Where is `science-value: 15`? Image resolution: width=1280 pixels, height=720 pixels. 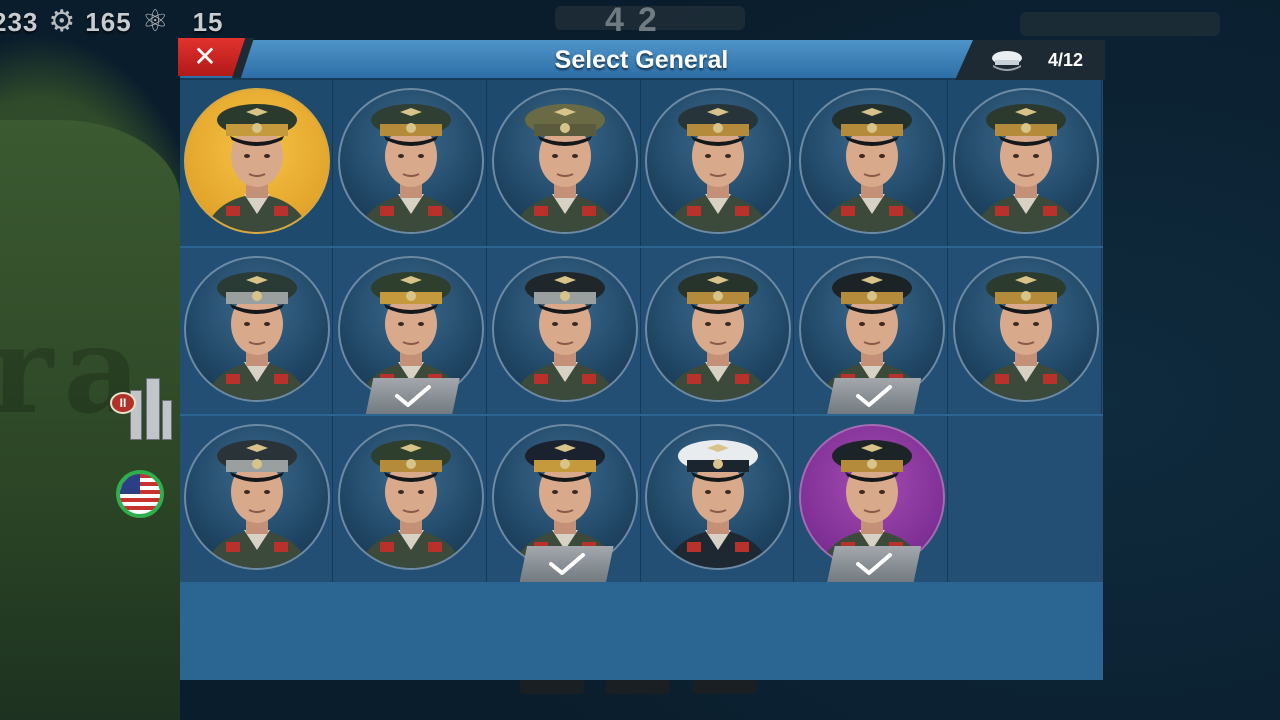 science-value: 15 is located at coordinates (208, 21).